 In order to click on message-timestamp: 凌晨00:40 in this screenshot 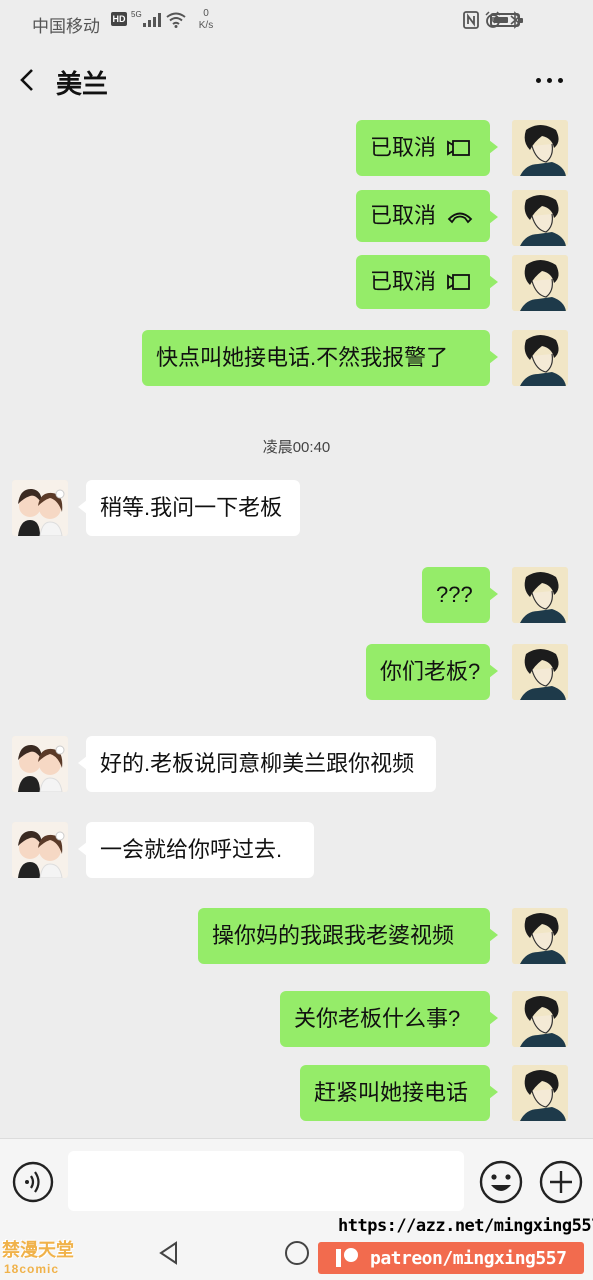, I will do `click(296, 447)`.